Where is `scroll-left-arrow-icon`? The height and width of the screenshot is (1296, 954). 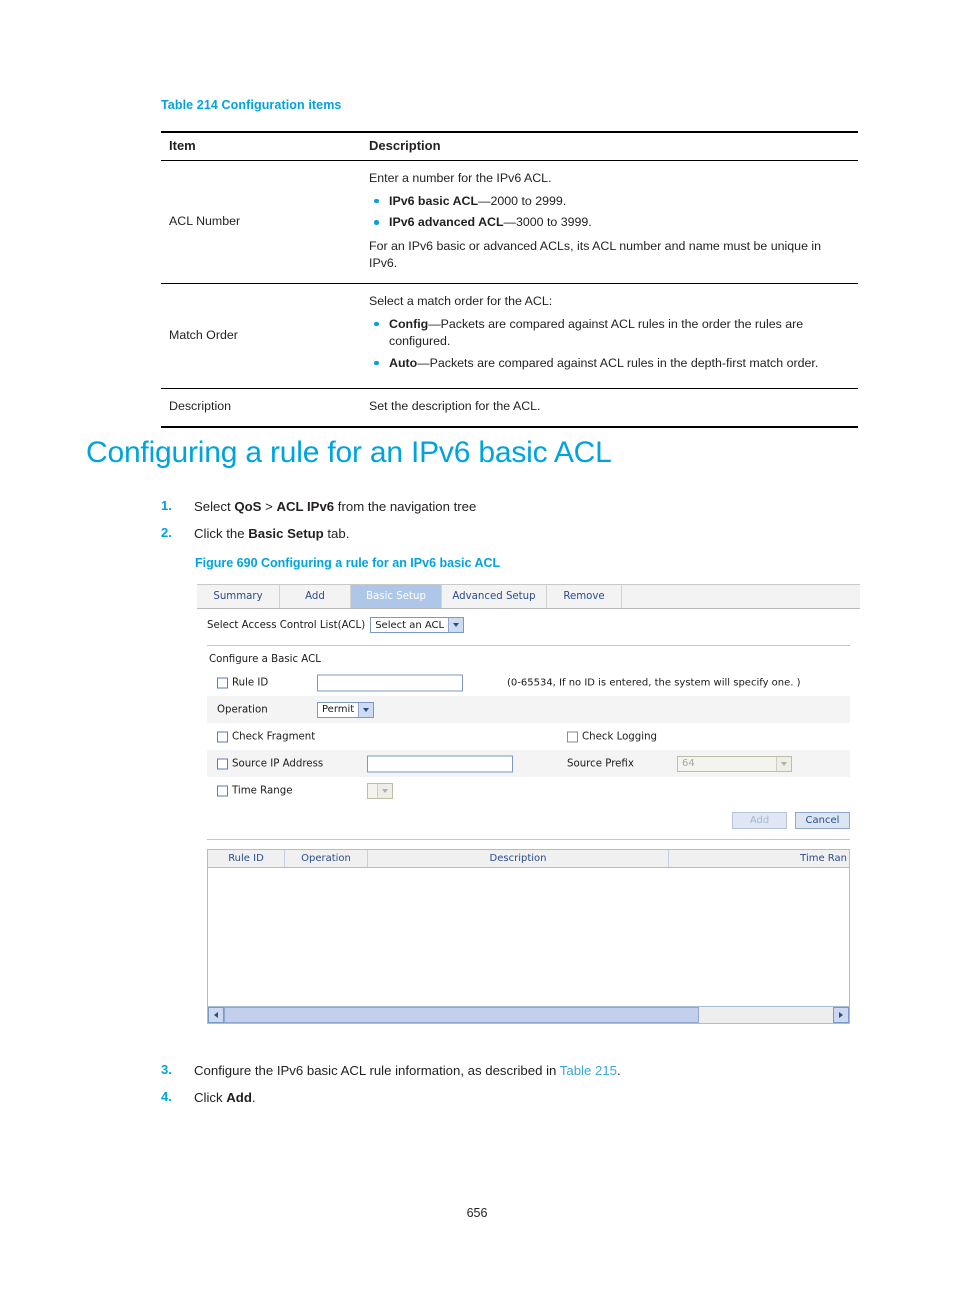
scroll-left-arrow-icon is located at coordinates (216, 1015).